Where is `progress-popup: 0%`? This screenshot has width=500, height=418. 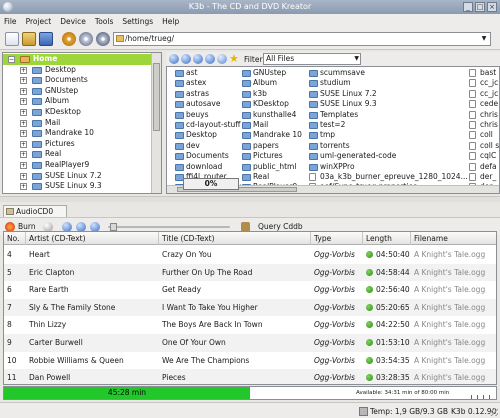 progress-popup: 0% is located at coordinates (211, 184).